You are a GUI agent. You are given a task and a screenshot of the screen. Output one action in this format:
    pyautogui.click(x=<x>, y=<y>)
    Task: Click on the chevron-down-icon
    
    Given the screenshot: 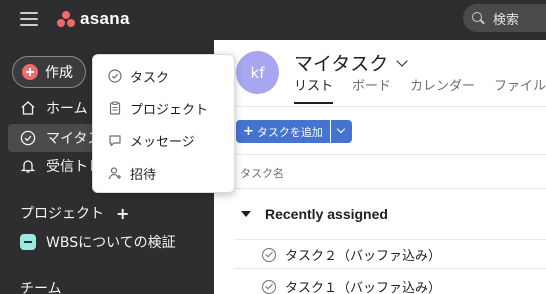 What is the action you would take?
    pyautogui.click(x=402, y=60)
    